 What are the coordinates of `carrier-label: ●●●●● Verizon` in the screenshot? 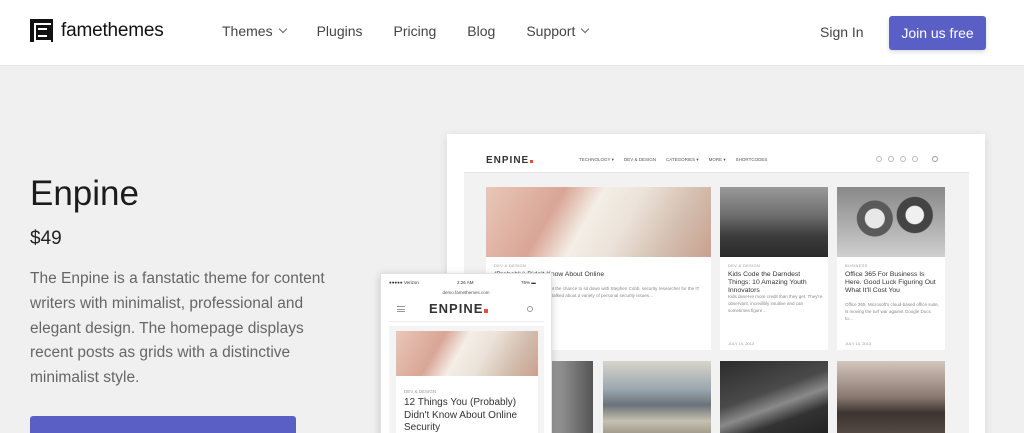 It's located at (404, 282).